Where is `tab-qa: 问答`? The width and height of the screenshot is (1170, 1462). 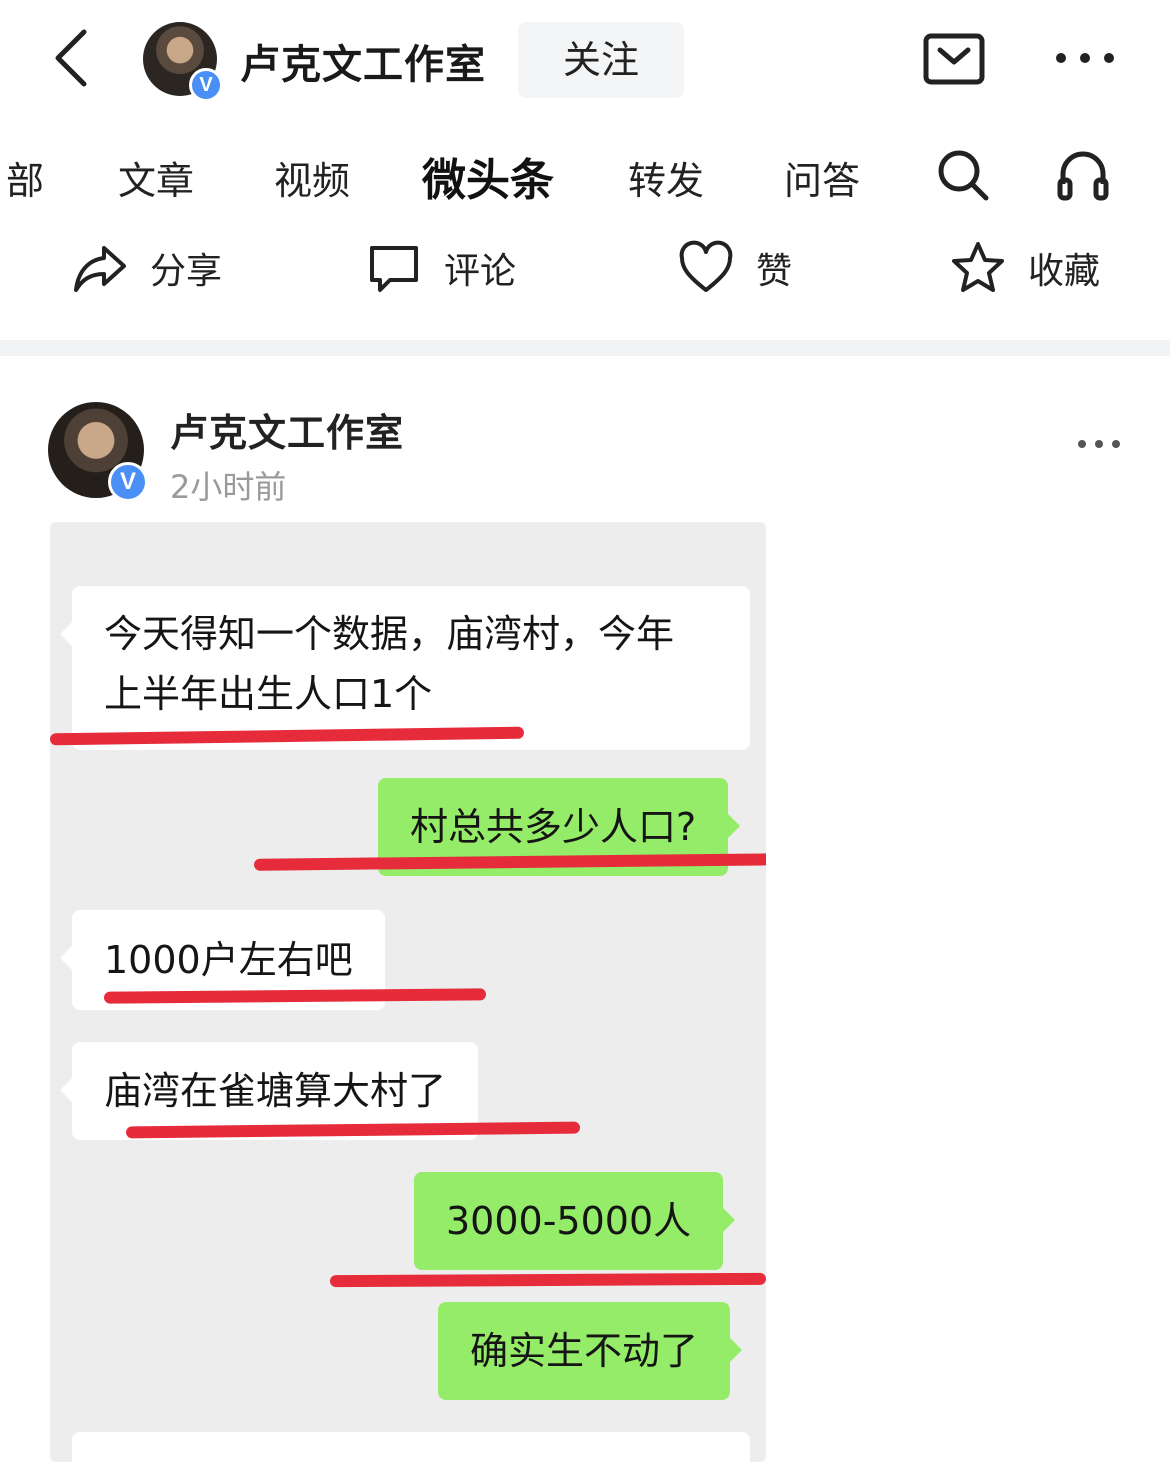 tab-qa: 问答 is located at coordinates (822, 177).